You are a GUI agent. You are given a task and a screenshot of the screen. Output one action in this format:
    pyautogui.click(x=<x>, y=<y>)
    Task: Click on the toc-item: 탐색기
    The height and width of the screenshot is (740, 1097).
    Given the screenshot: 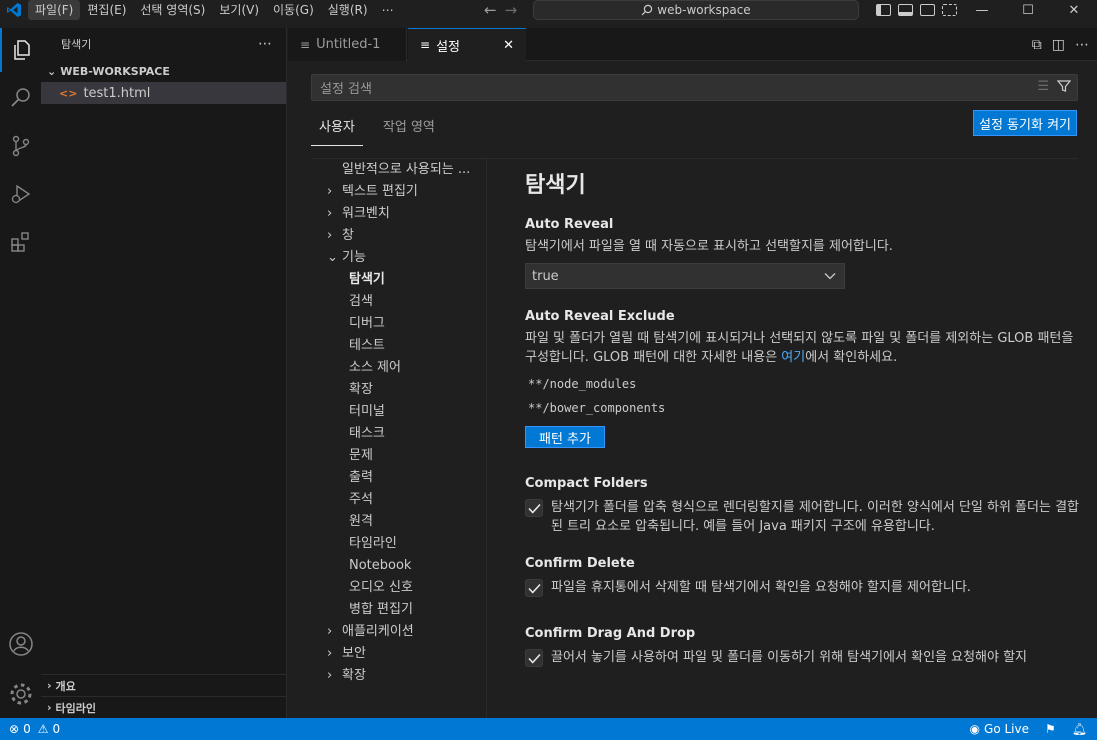 What is the action you would take?
    pyautogui.click(x=399, y=280)
    